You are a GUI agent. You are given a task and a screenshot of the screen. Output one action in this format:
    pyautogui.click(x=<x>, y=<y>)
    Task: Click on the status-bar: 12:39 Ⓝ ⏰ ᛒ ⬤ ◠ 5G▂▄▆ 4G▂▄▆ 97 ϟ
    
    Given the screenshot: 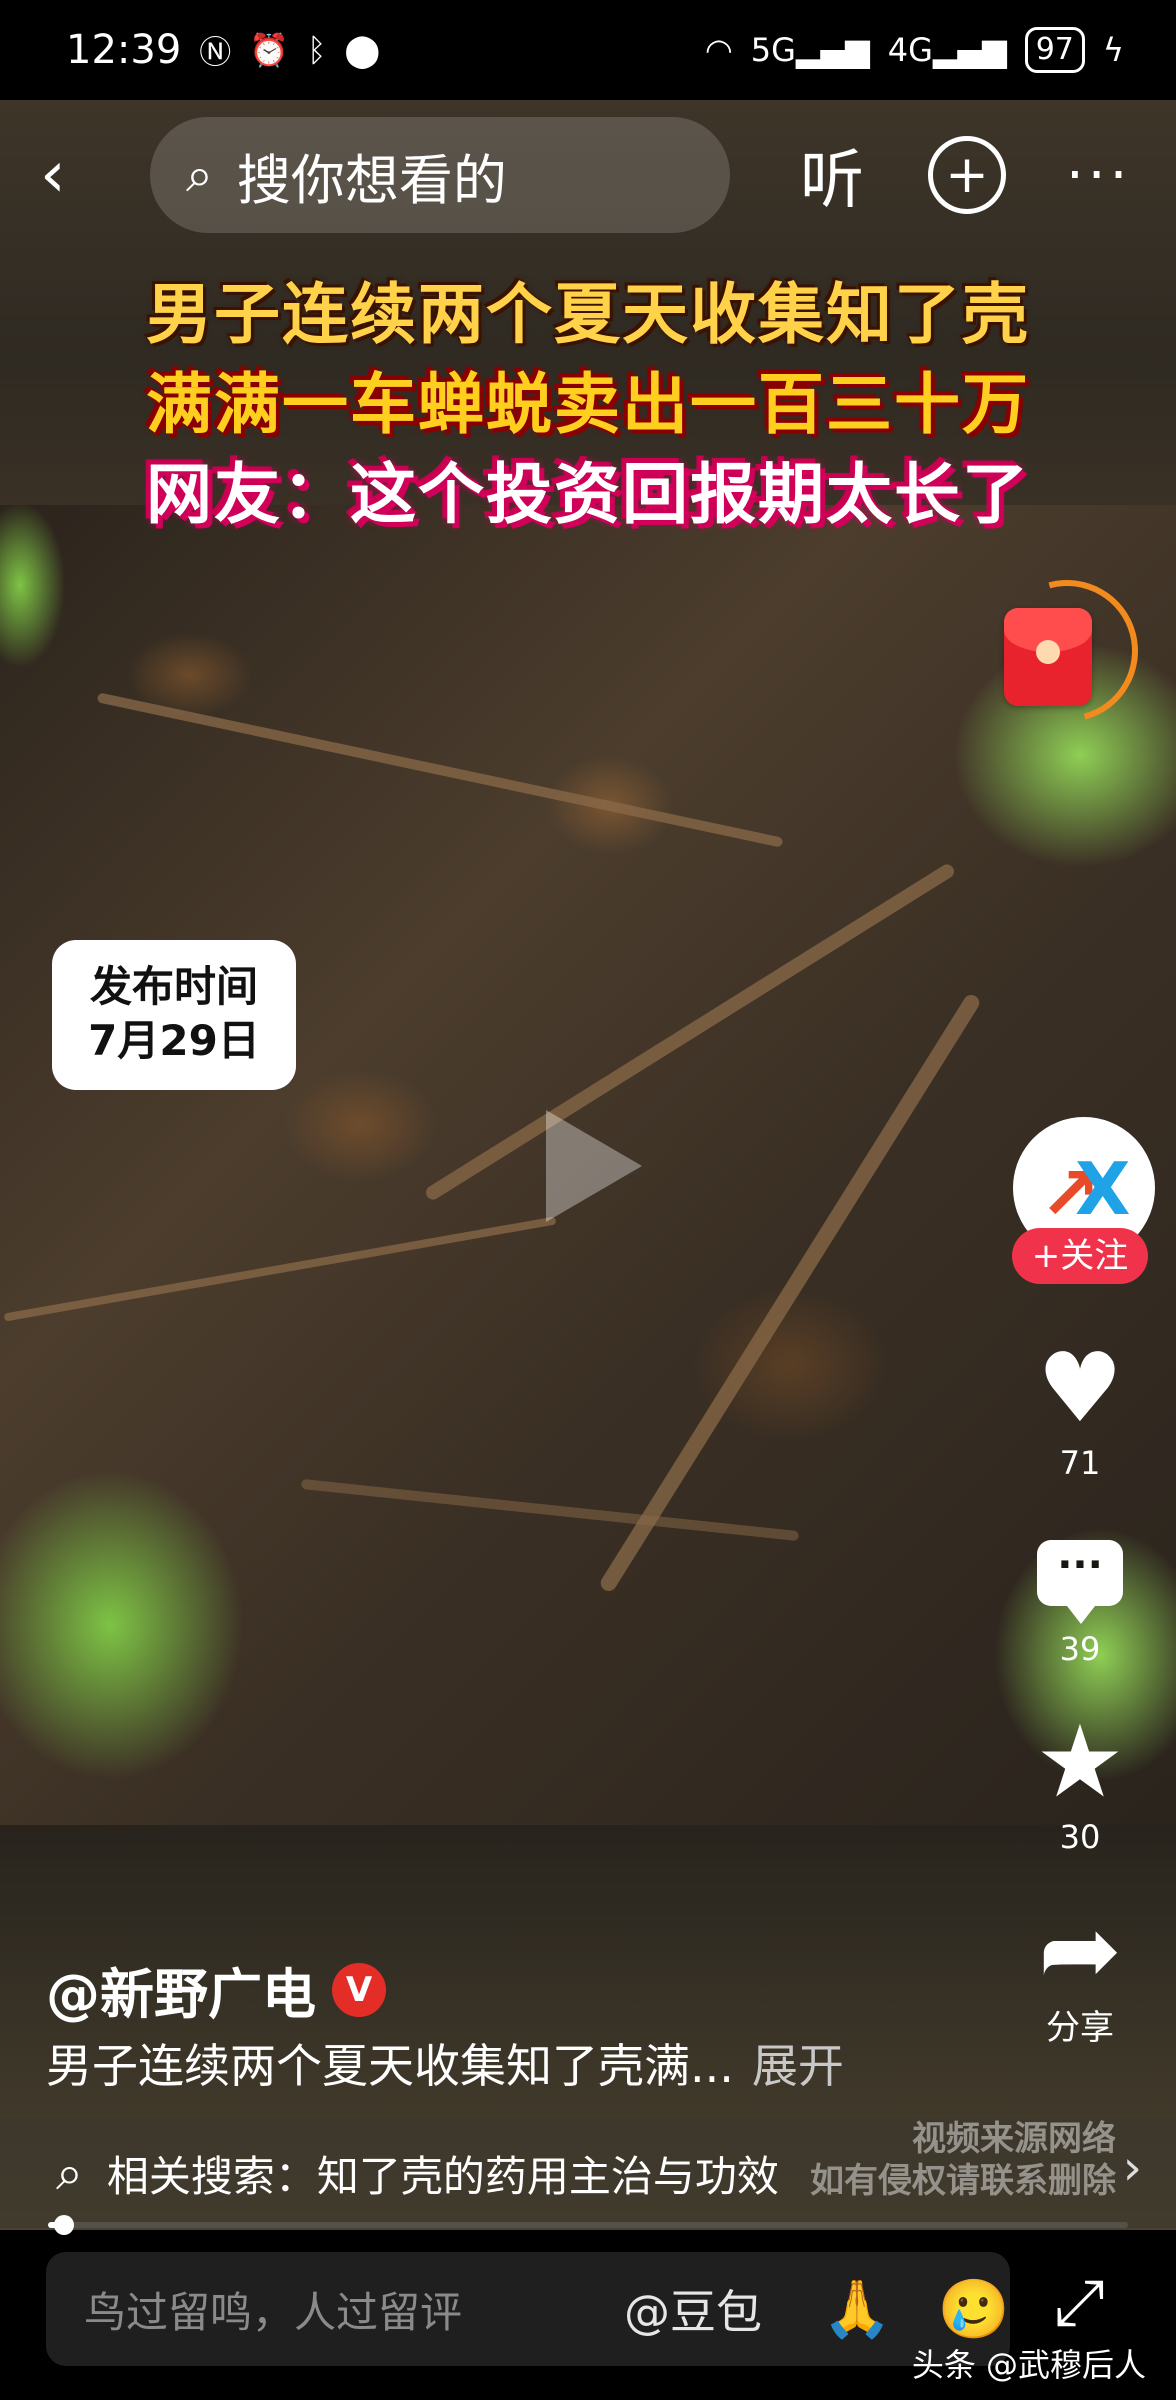 What is the action you would take?
    pyautogui.click(x=588, y=50)
    